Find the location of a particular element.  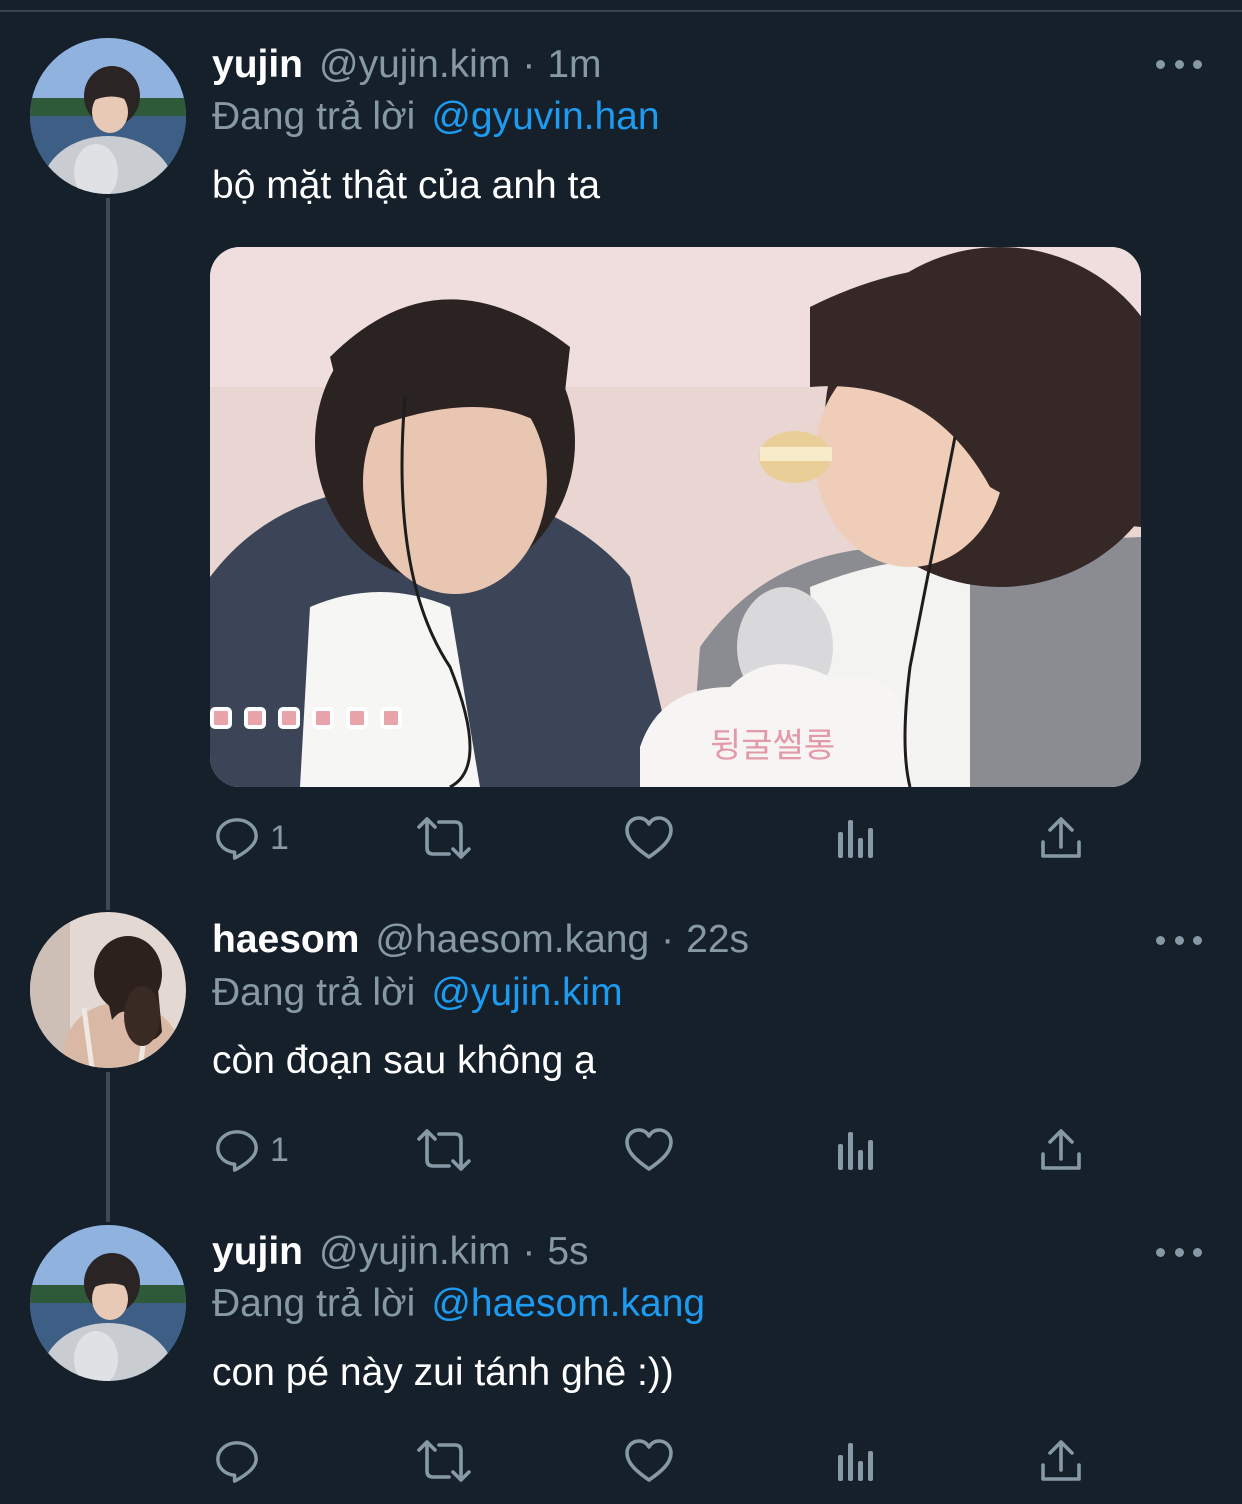

media-overlay-text: 뒹굴썰롱 is located at coordinates (772, 746).